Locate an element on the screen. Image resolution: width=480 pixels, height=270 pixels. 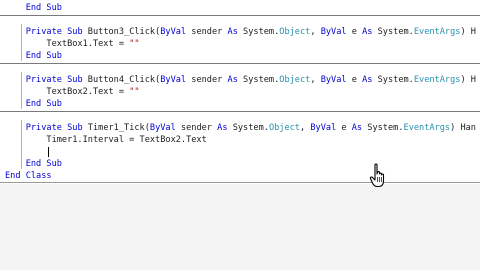
code-token: Button4_Click( is located at coordinates (121, 80).